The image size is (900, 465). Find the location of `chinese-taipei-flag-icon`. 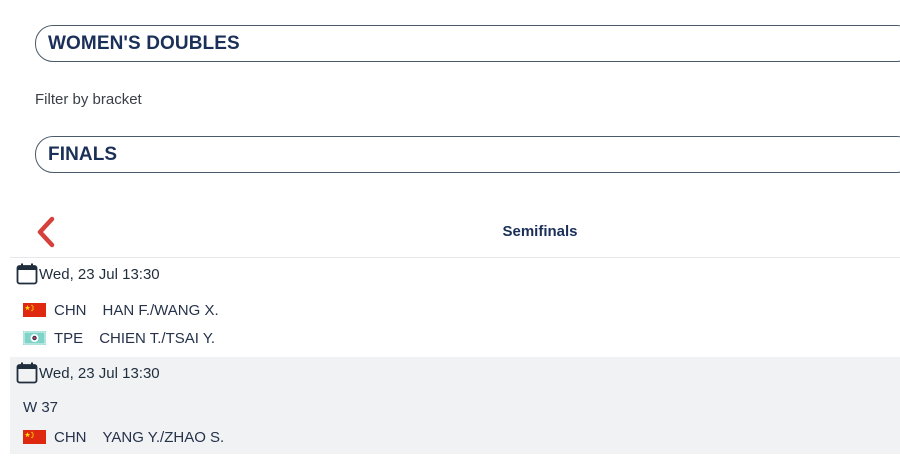

chinese-taipei-flag-icon is located at coordinates (34, 338).